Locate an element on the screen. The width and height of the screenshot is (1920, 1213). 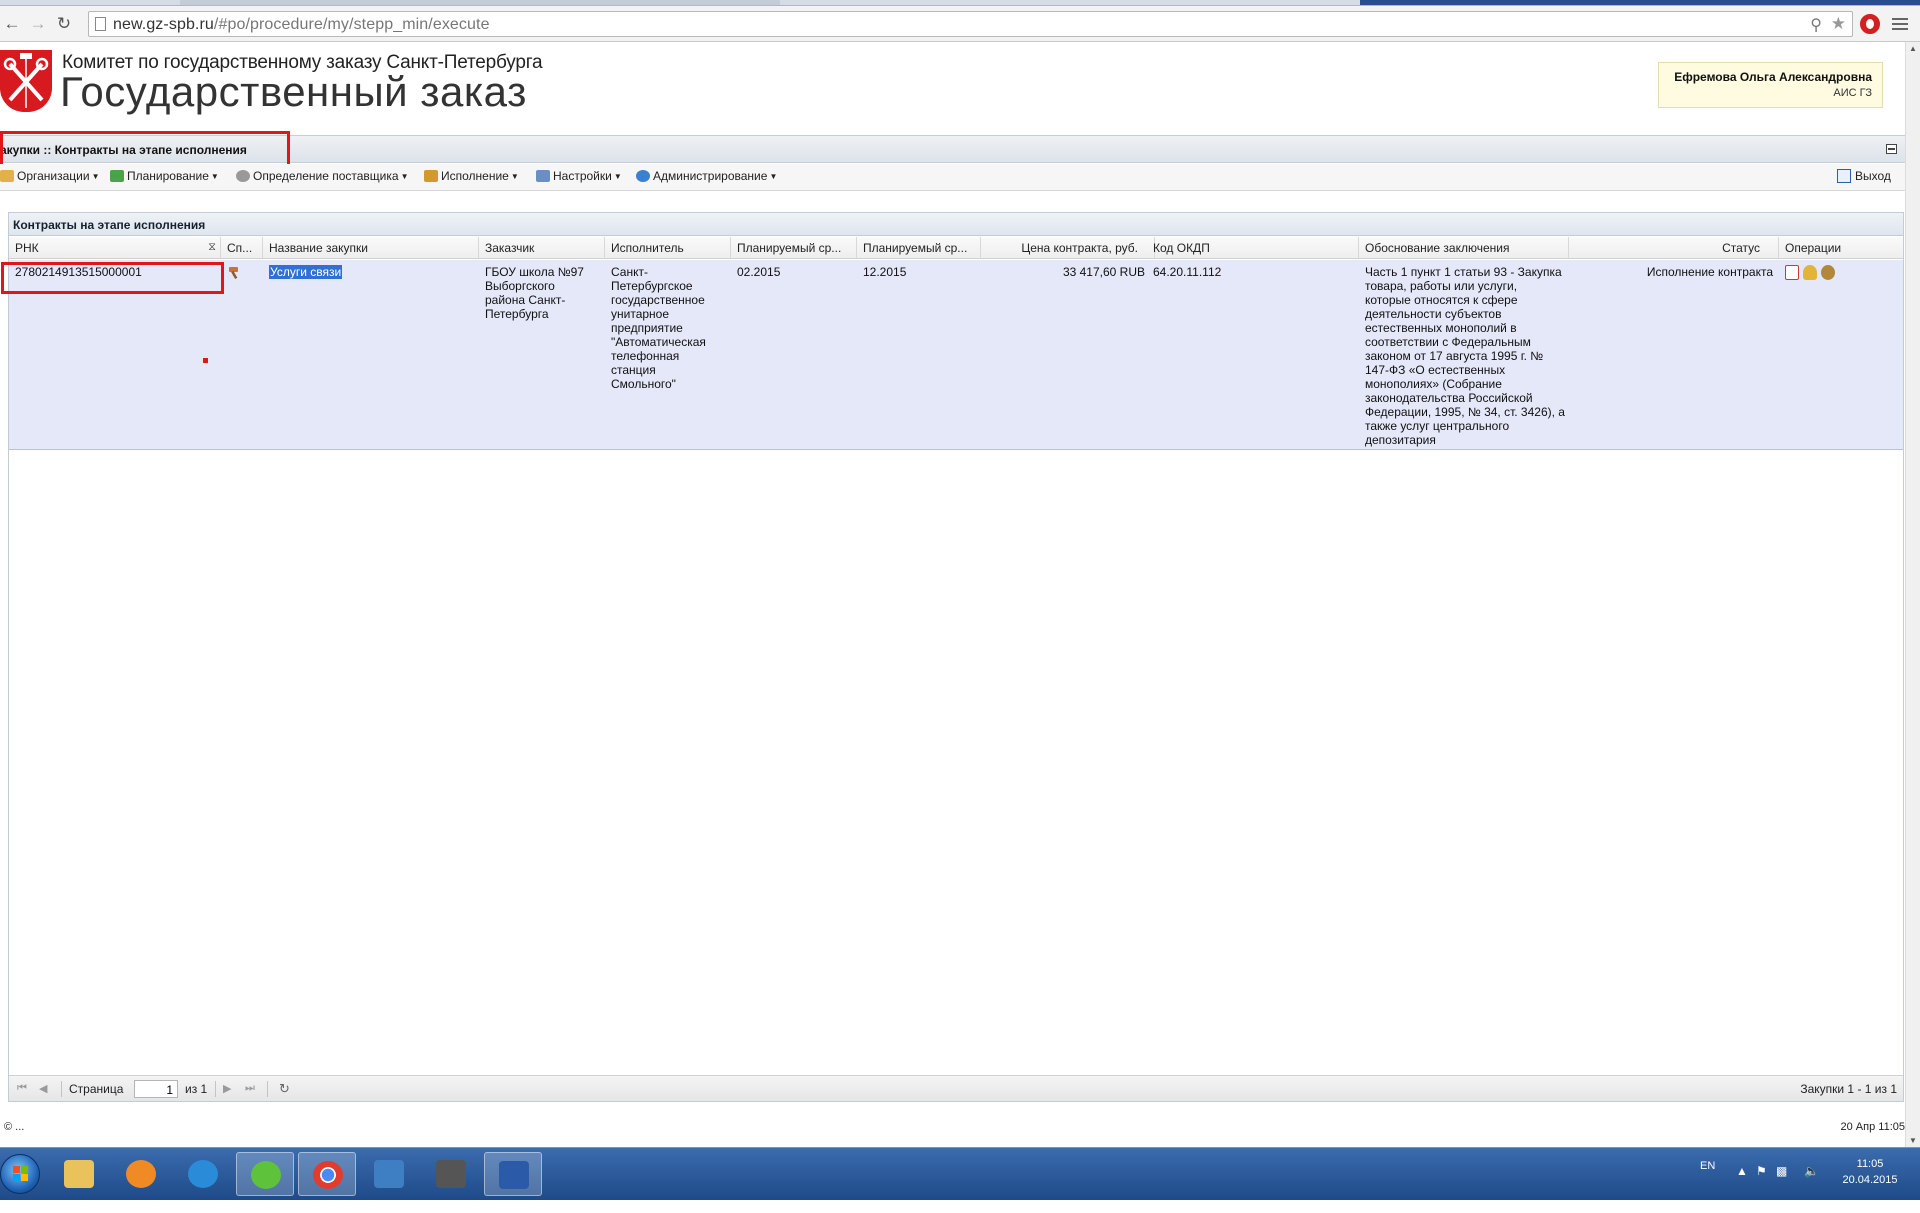
paging-info: Закупки 1 - 1 из 1 is located at coordinates (1848, 1089).